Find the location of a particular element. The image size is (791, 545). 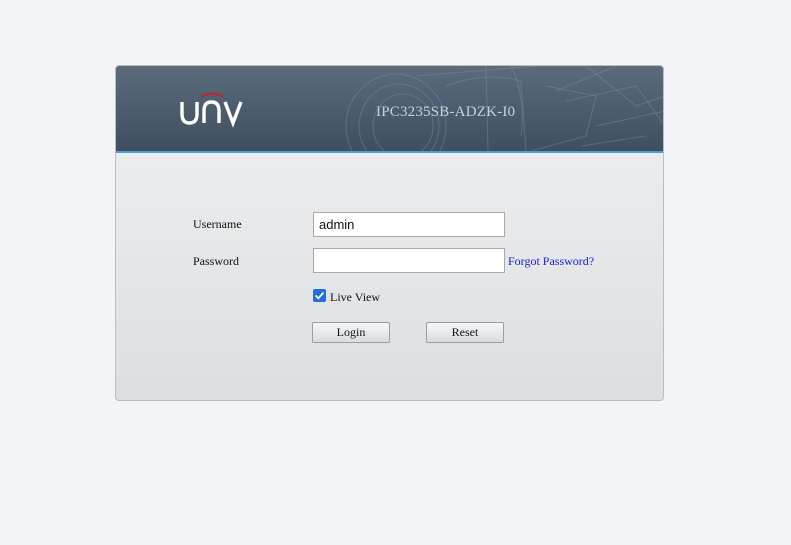

unv-logo is located at coordinates (211, 110).